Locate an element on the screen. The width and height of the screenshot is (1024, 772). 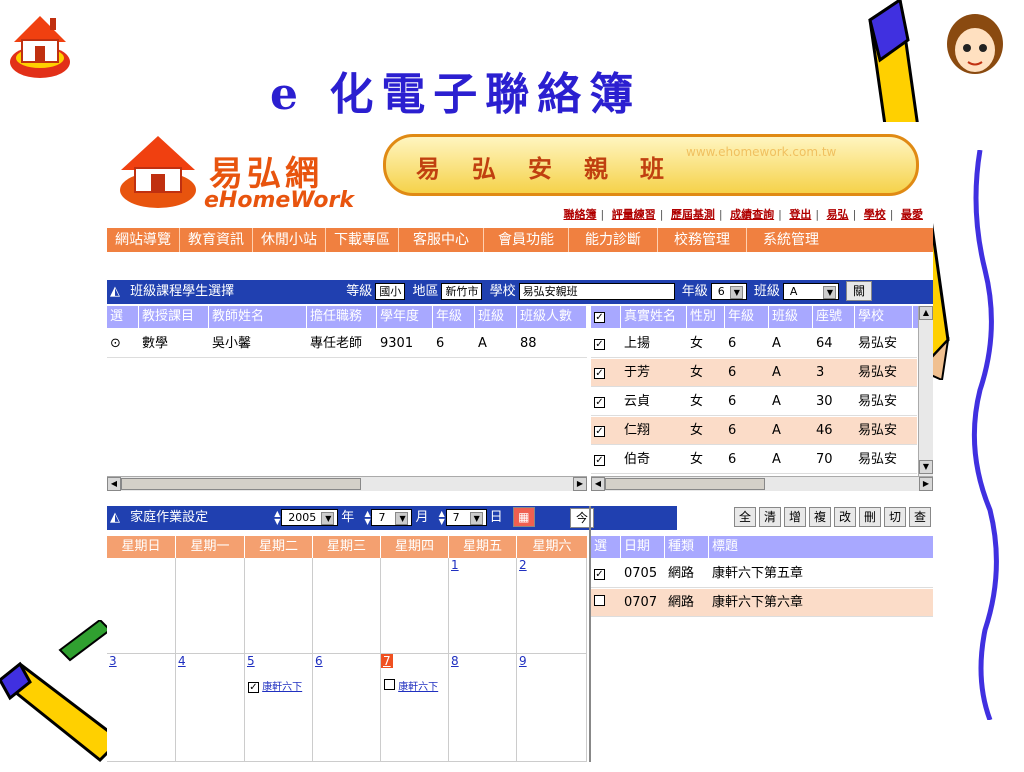
hw-year-select: 2005 ▼ is located at coordinates (310, 517).